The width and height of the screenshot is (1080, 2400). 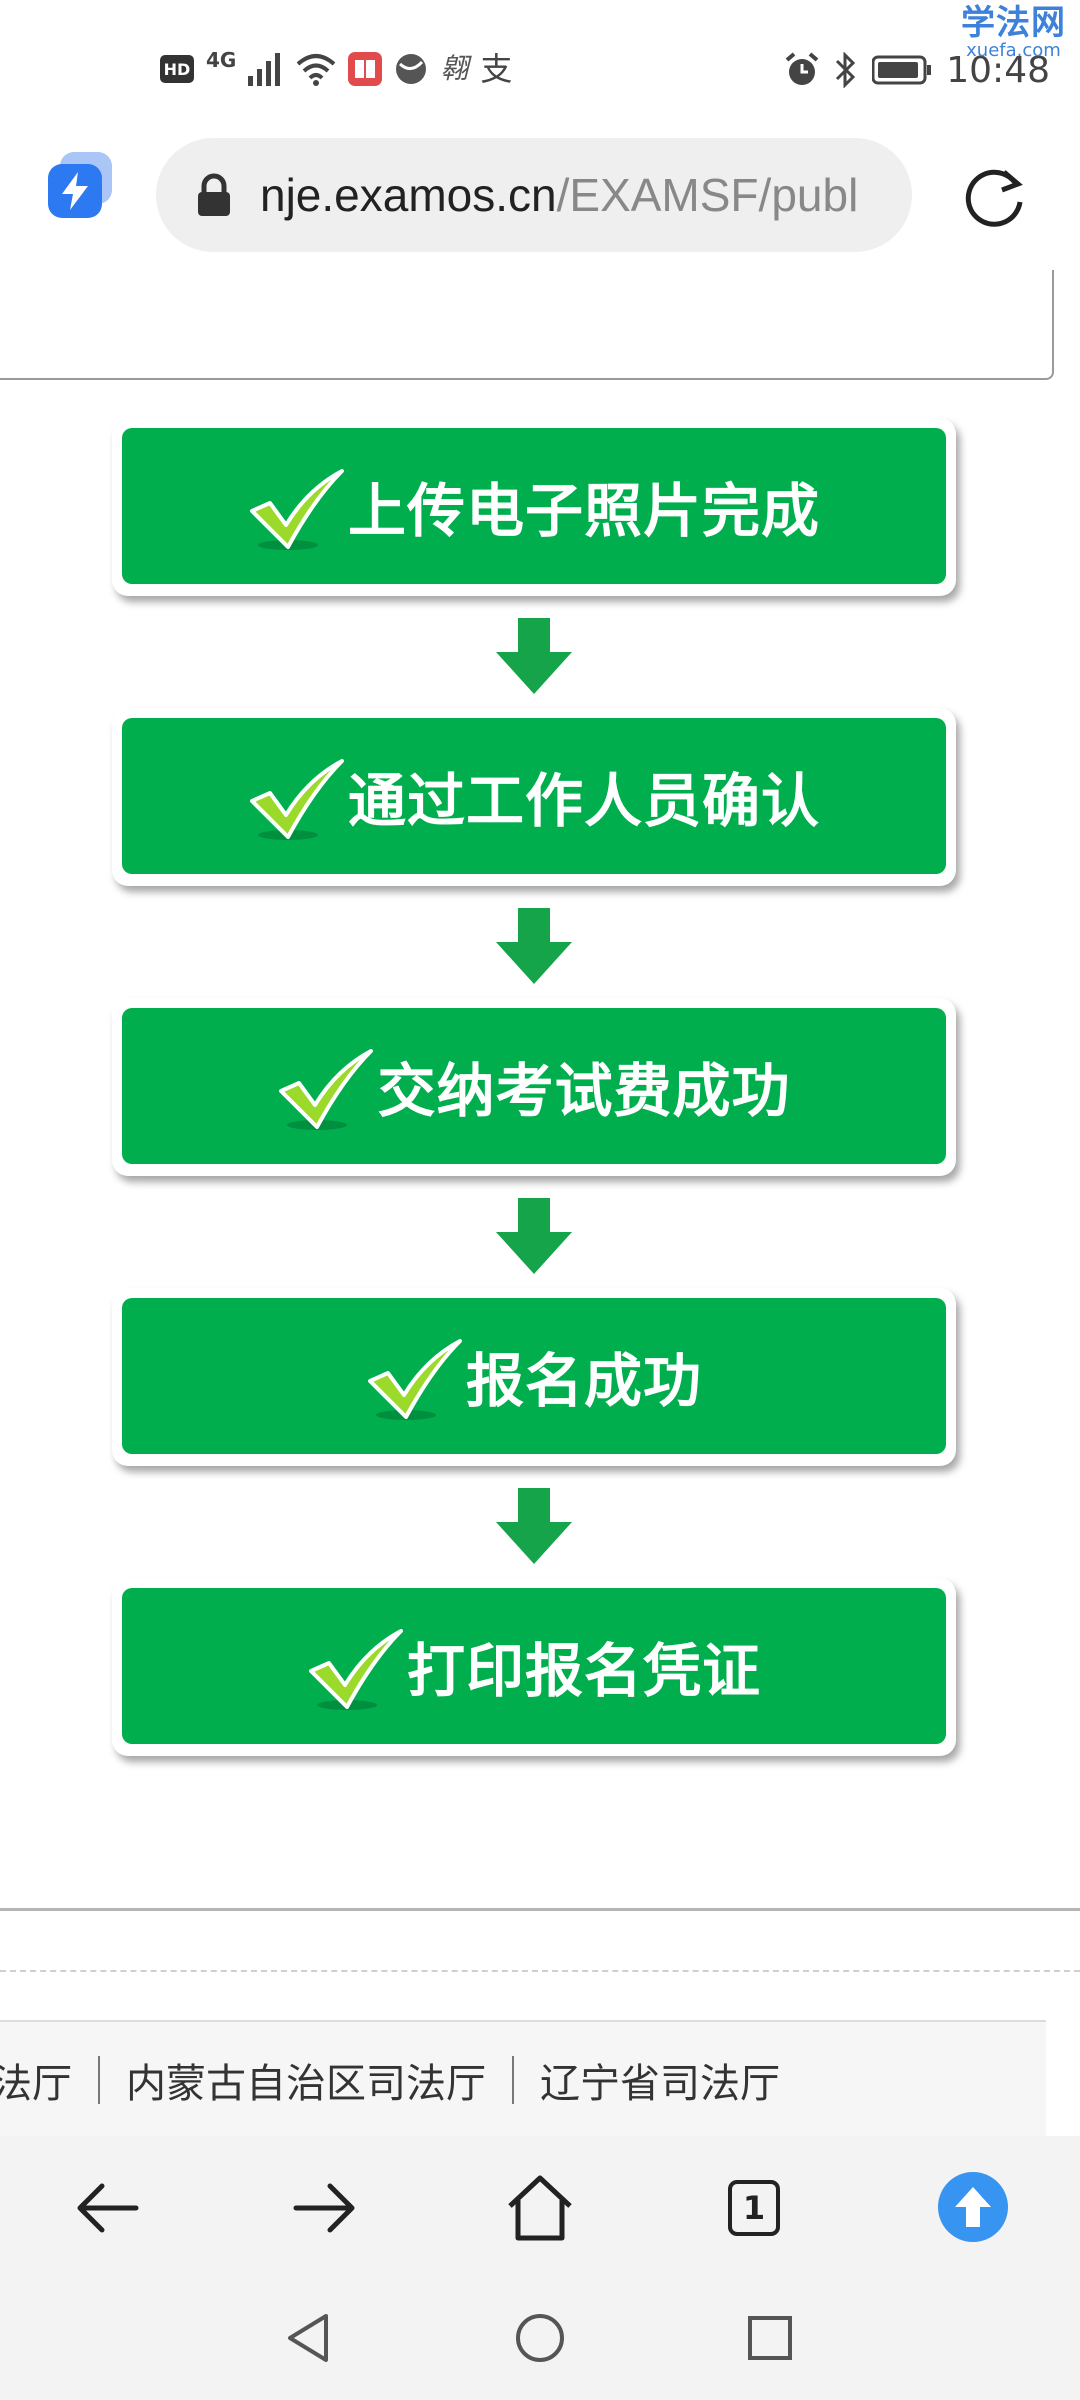 What do you see at coordinates (527, 325) in the screenshot?
I see `info-card-bottom-edge` at bounding box center [527, 325].